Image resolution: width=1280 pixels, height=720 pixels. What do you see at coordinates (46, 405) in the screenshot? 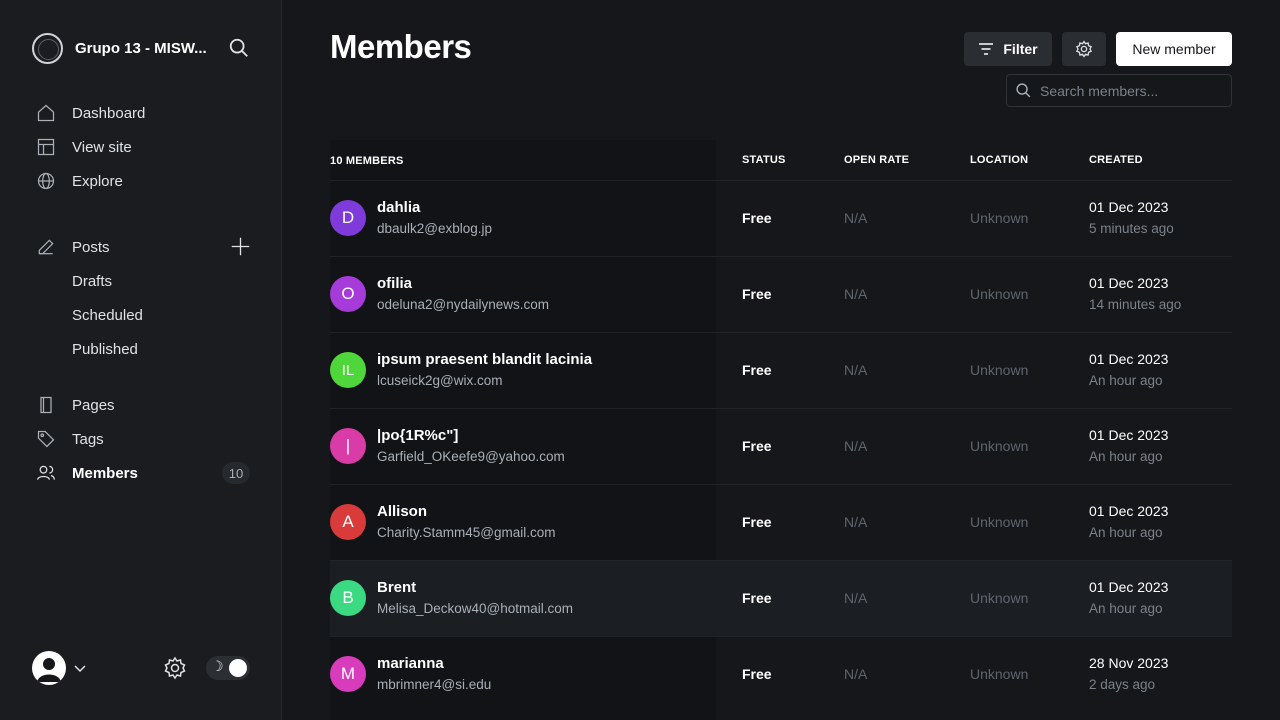
I see `page-icon` at bounding box center [46, 405].